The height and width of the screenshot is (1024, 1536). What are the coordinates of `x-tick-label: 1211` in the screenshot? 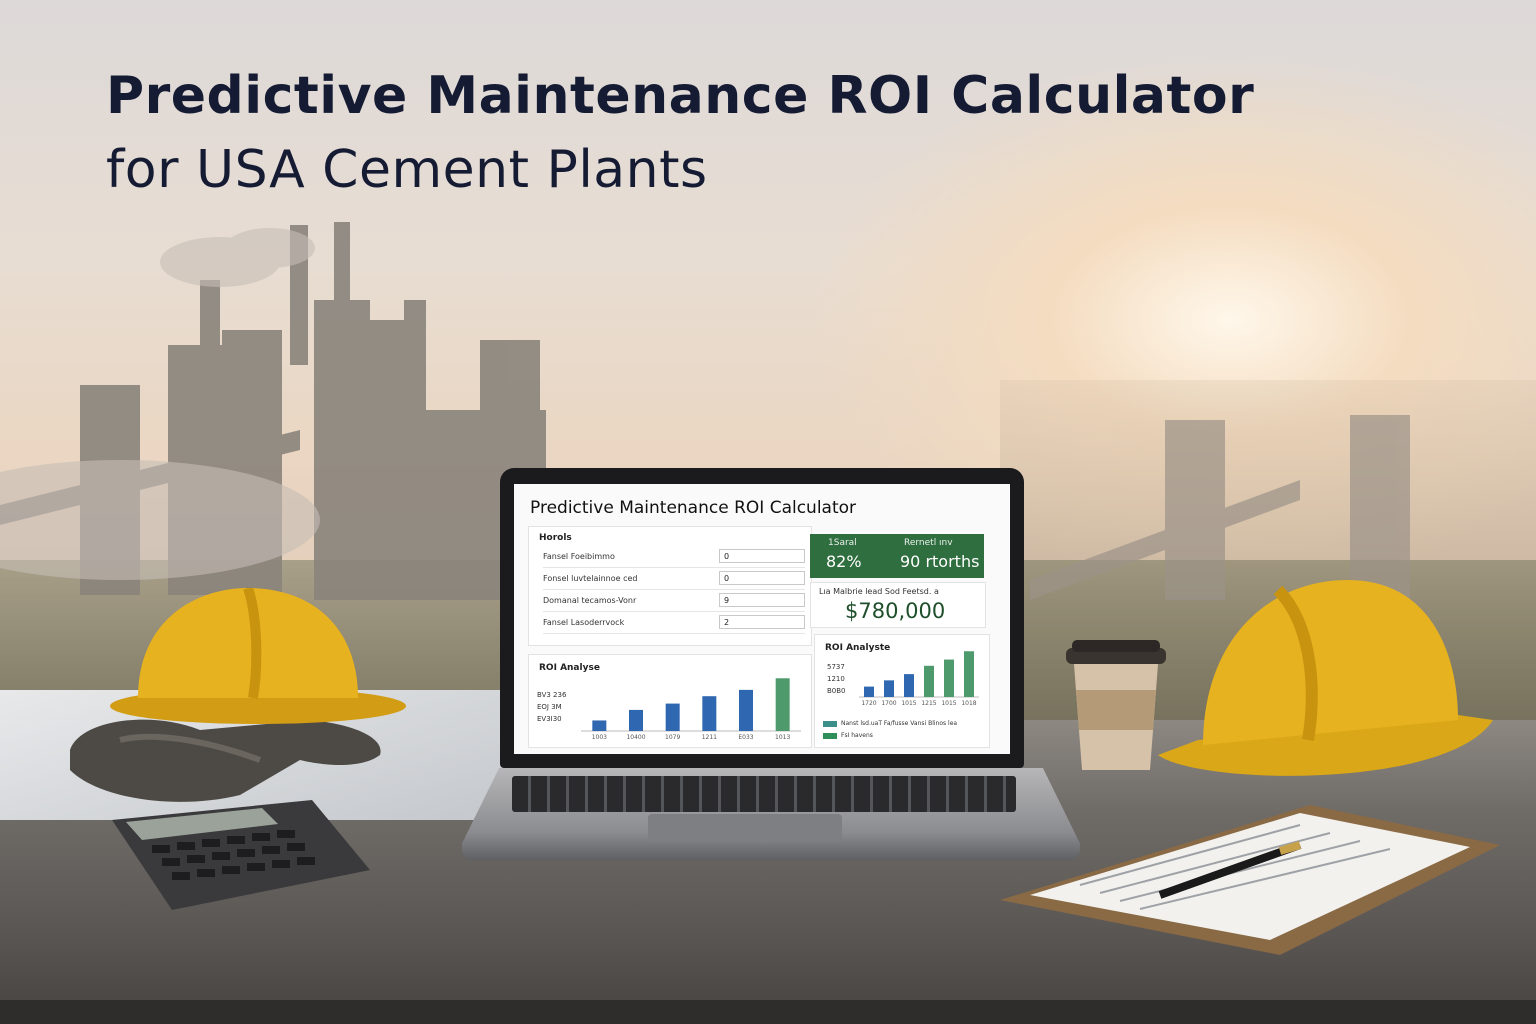 It's located at (709, 737).